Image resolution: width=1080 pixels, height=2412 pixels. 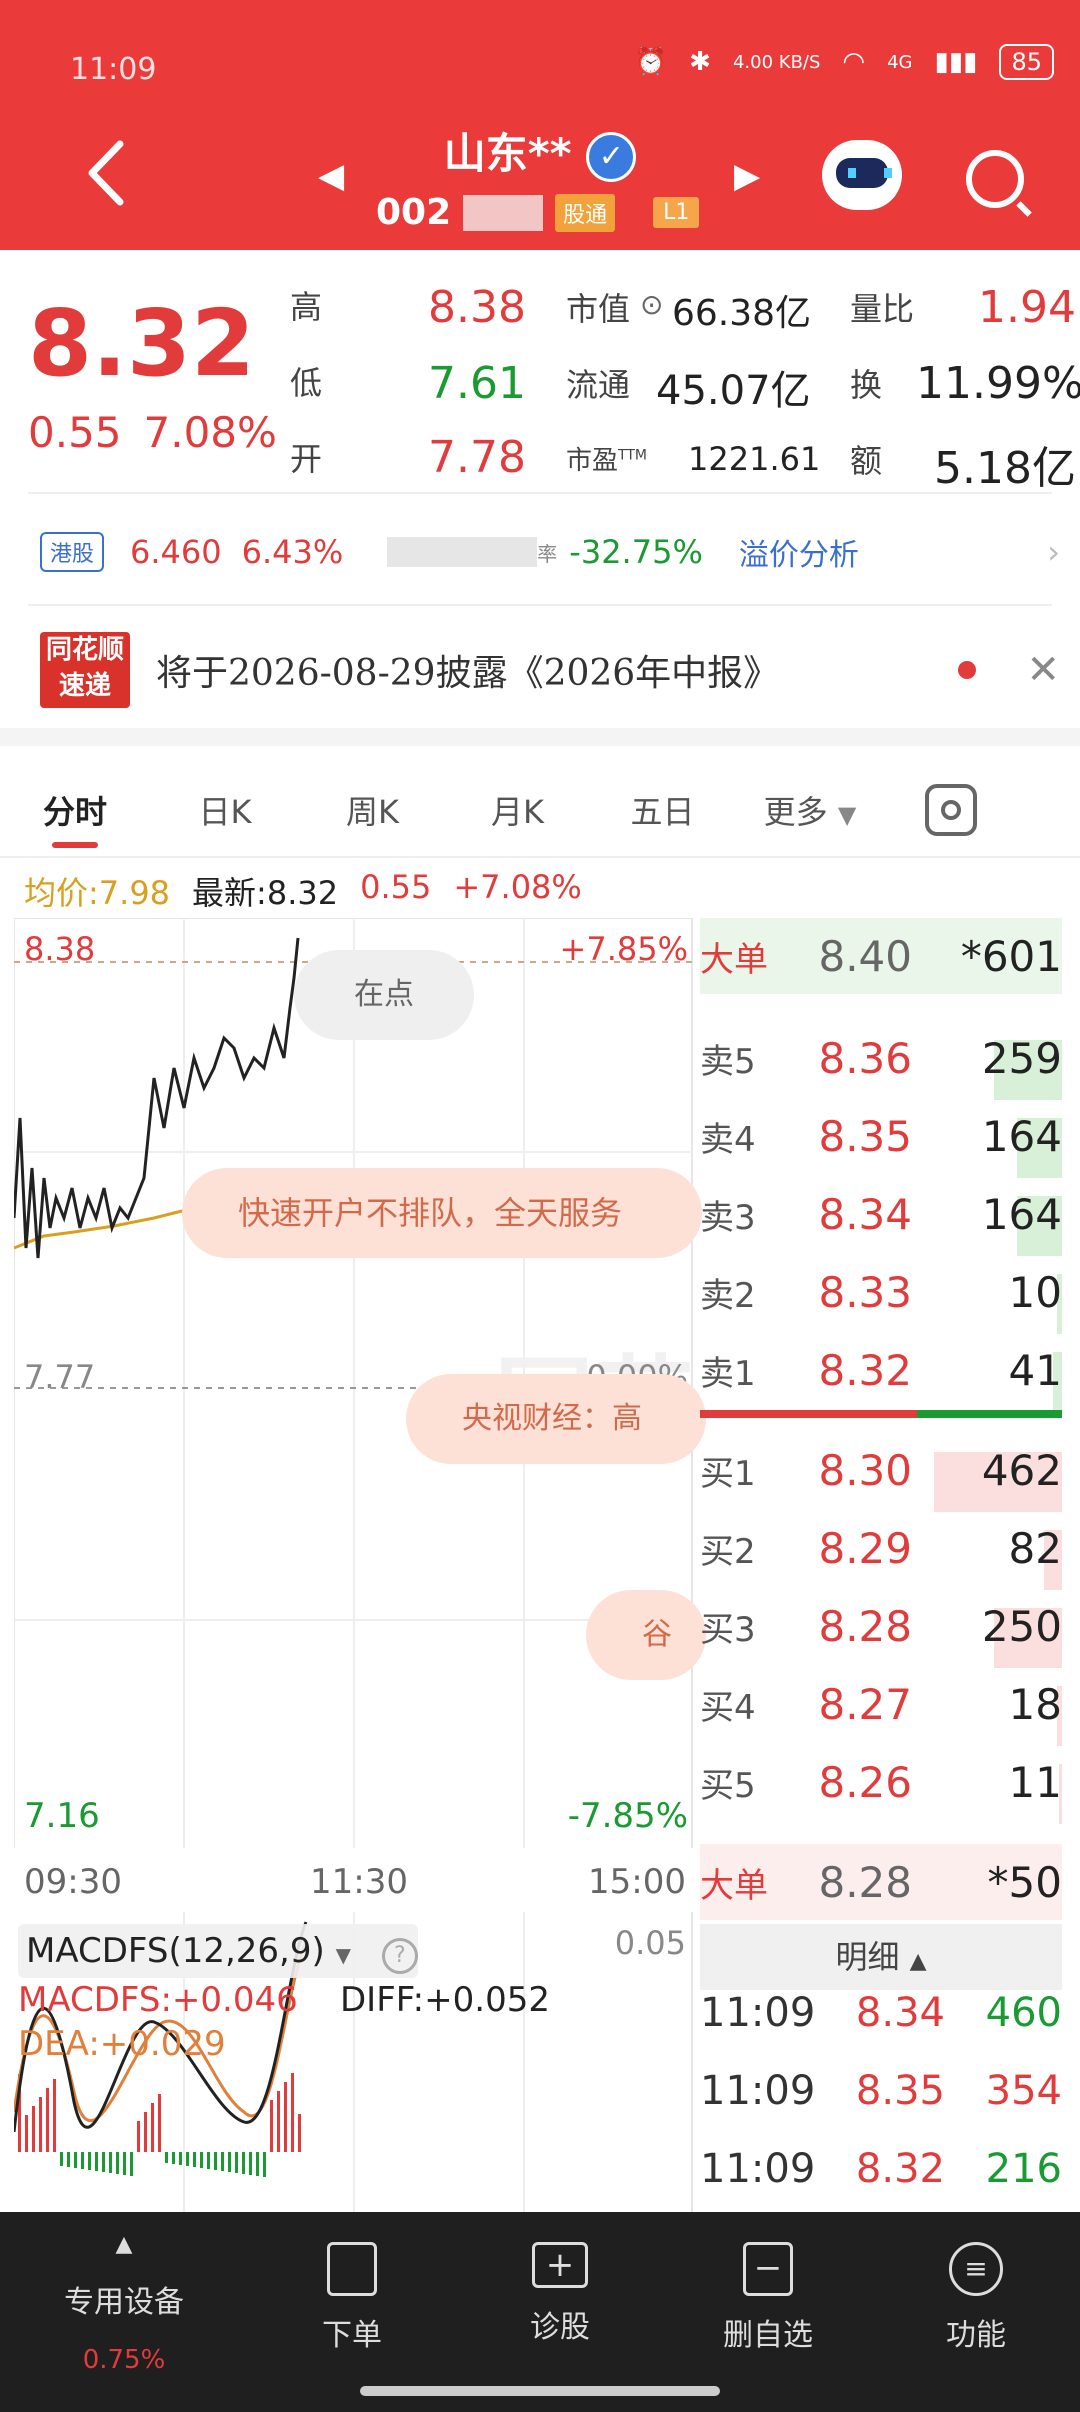 I want to click on sell-price: 8.36, so click(x=865, y=1058).